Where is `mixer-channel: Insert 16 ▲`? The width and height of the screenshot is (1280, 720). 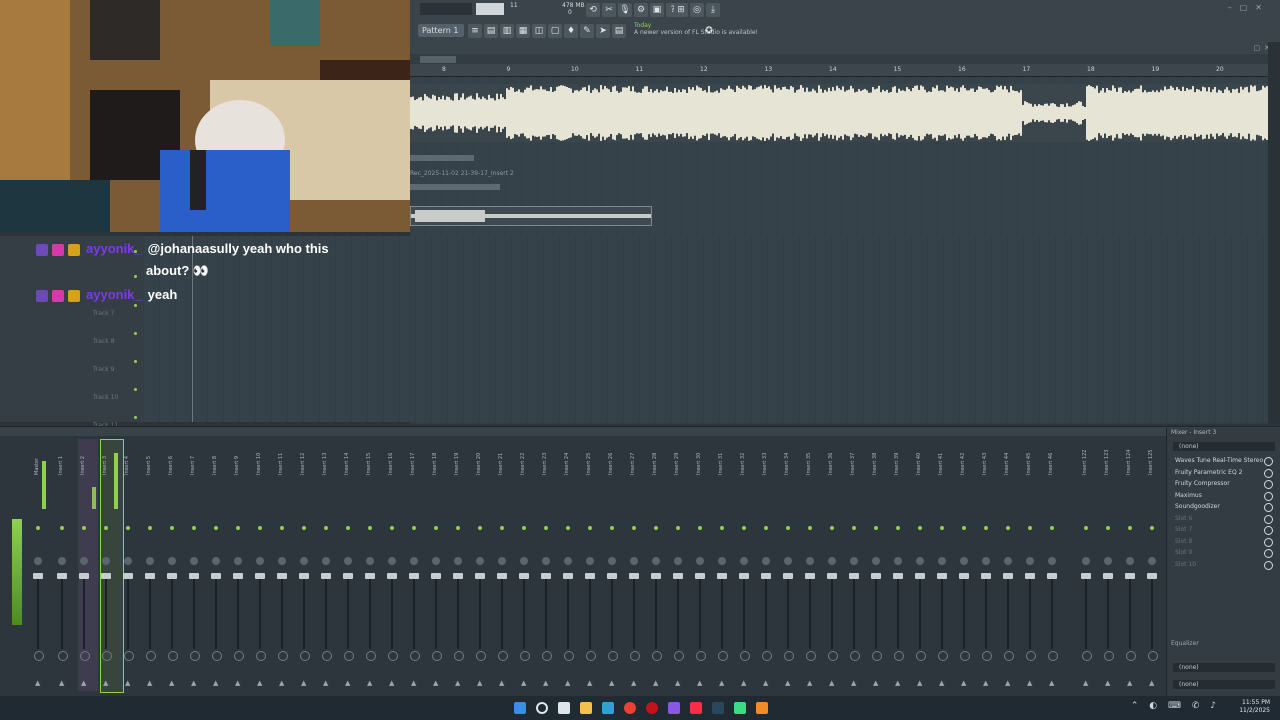
mixer-channel: Insert 16 ▲ is located at coordinates (392, 564).